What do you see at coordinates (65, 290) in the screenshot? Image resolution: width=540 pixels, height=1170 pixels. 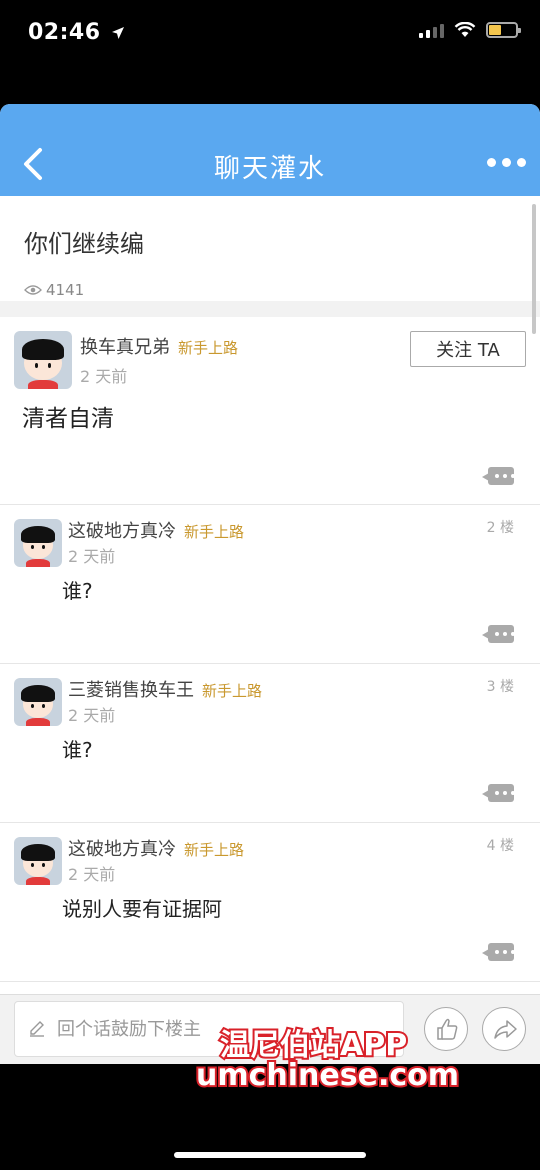 I see `view-count-value: 4141` at bounding box center [65, 290].